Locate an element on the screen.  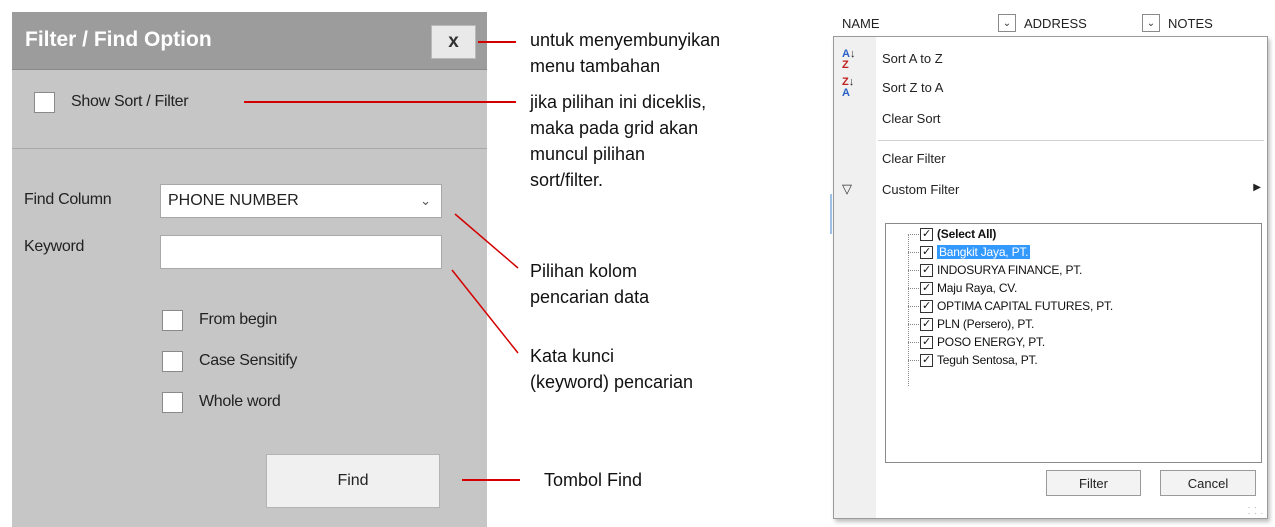
submenu-arrow-icon: ▶ is located at coordinates (1257, 187).